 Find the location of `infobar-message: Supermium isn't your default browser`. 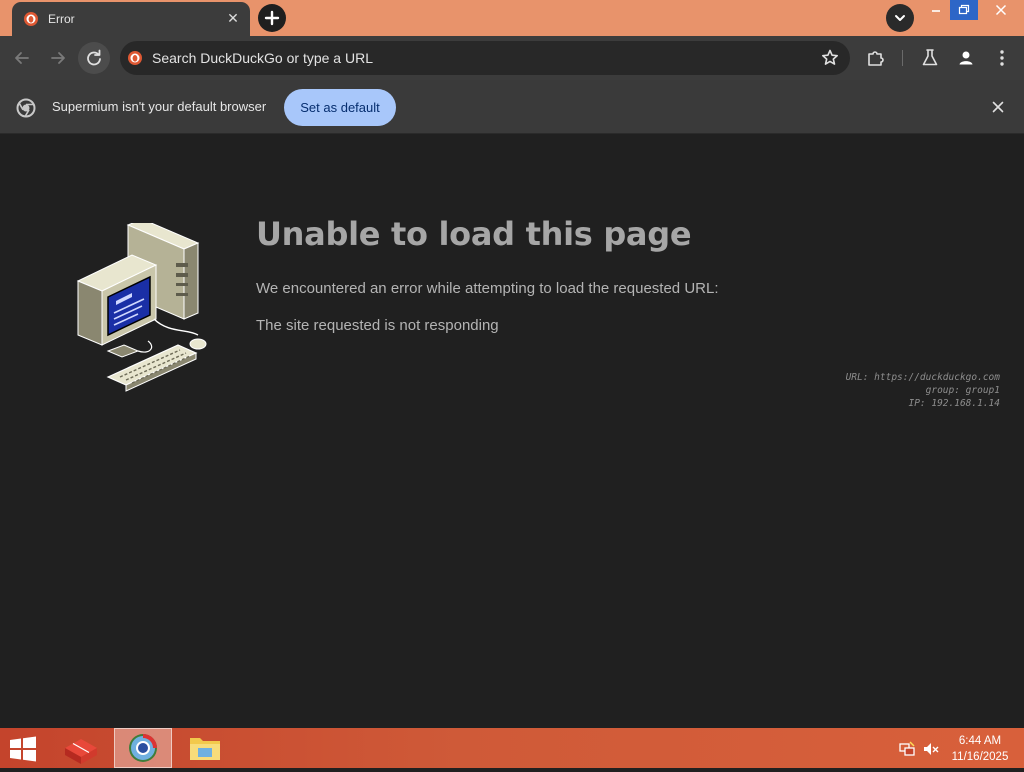

infobar-message: Supermium isn't your default browser is located at coordinates (159, 106).